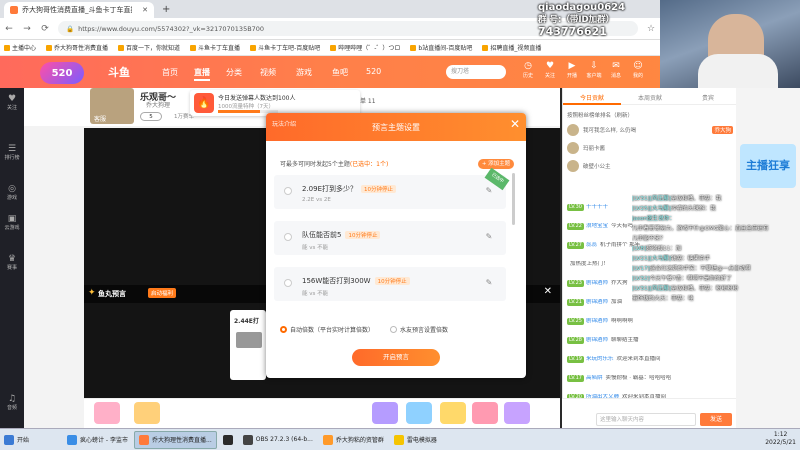  I want to click on taskbar-item: 疯心螃计 - 李监市, so click(97, 440).